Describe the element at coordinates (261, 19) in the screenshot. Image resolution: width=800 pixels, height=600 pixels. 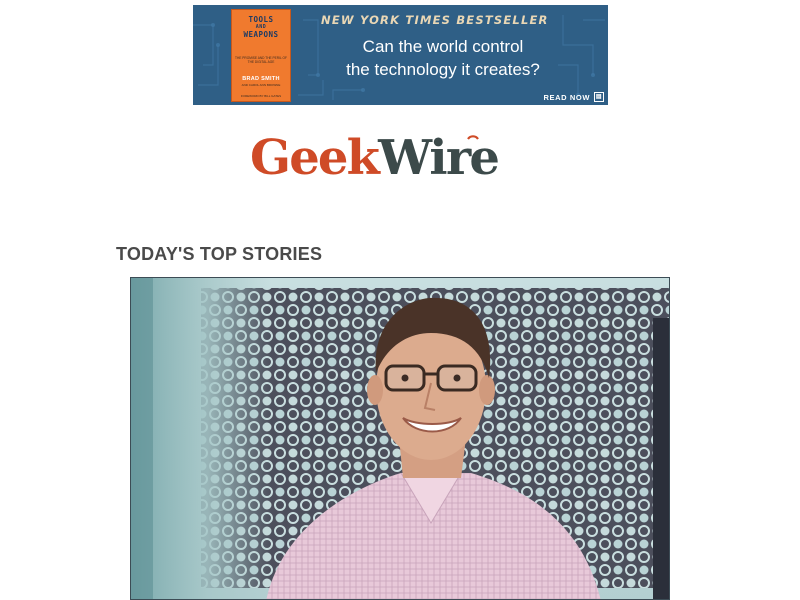
I see `book-title-line: TOOLS` at that location.